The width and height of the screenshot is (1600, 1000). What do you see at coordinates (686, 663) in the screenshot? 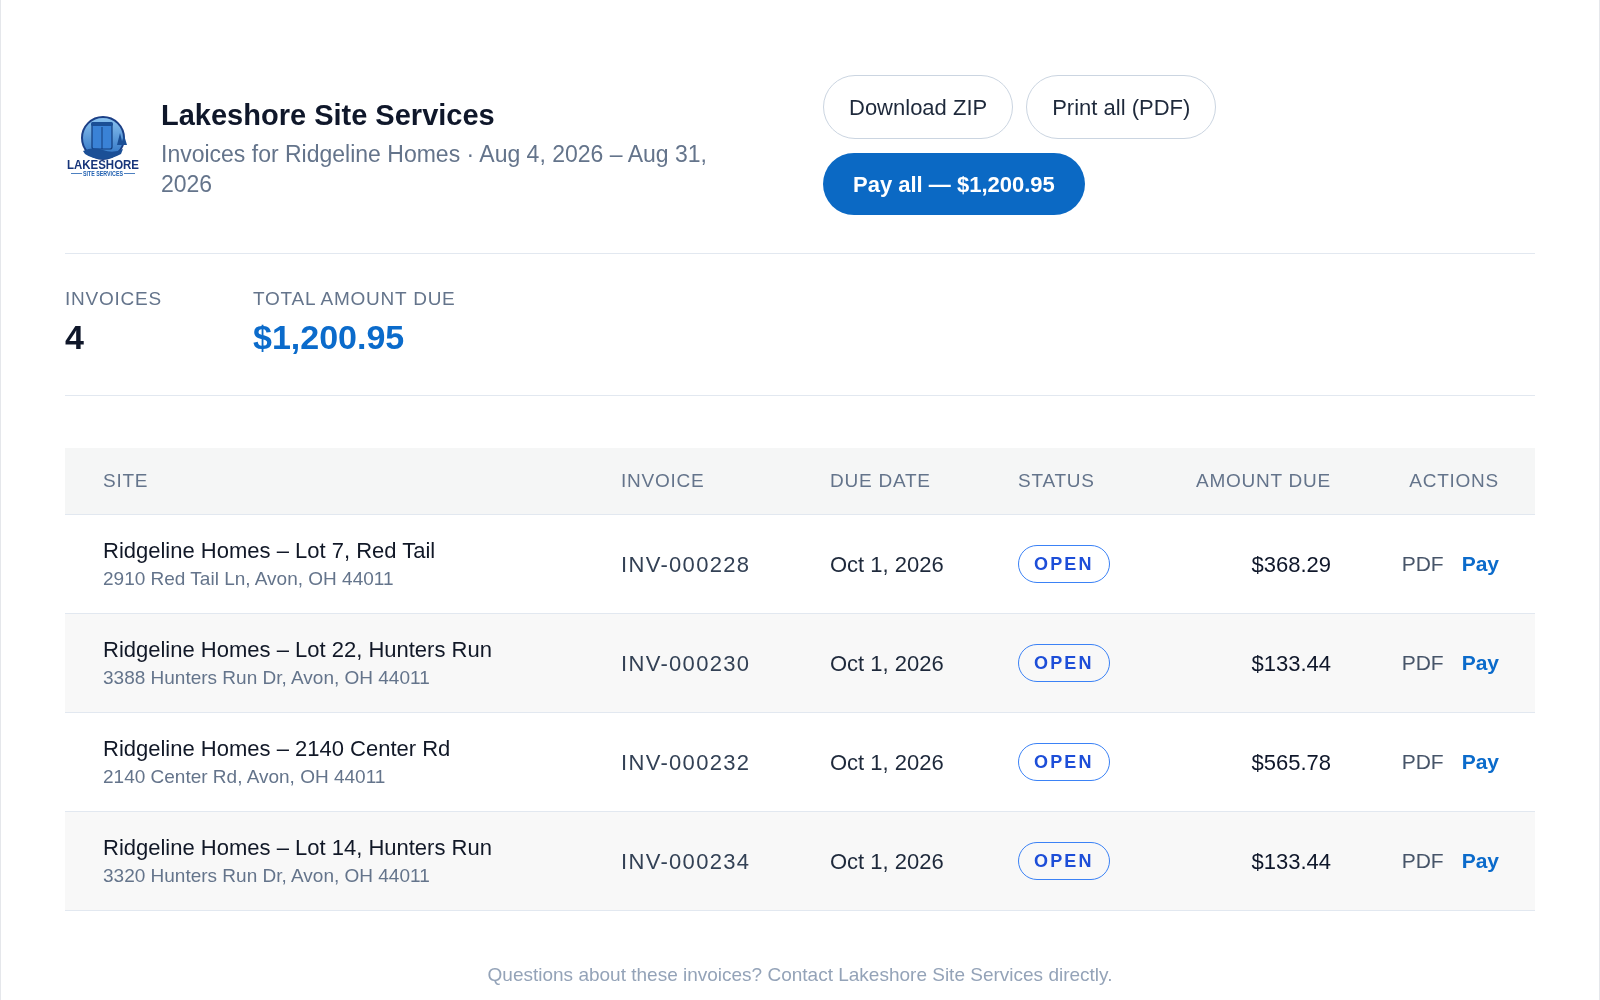
I see `invoice-number: INV-000230` at bounding box center [686, 663].